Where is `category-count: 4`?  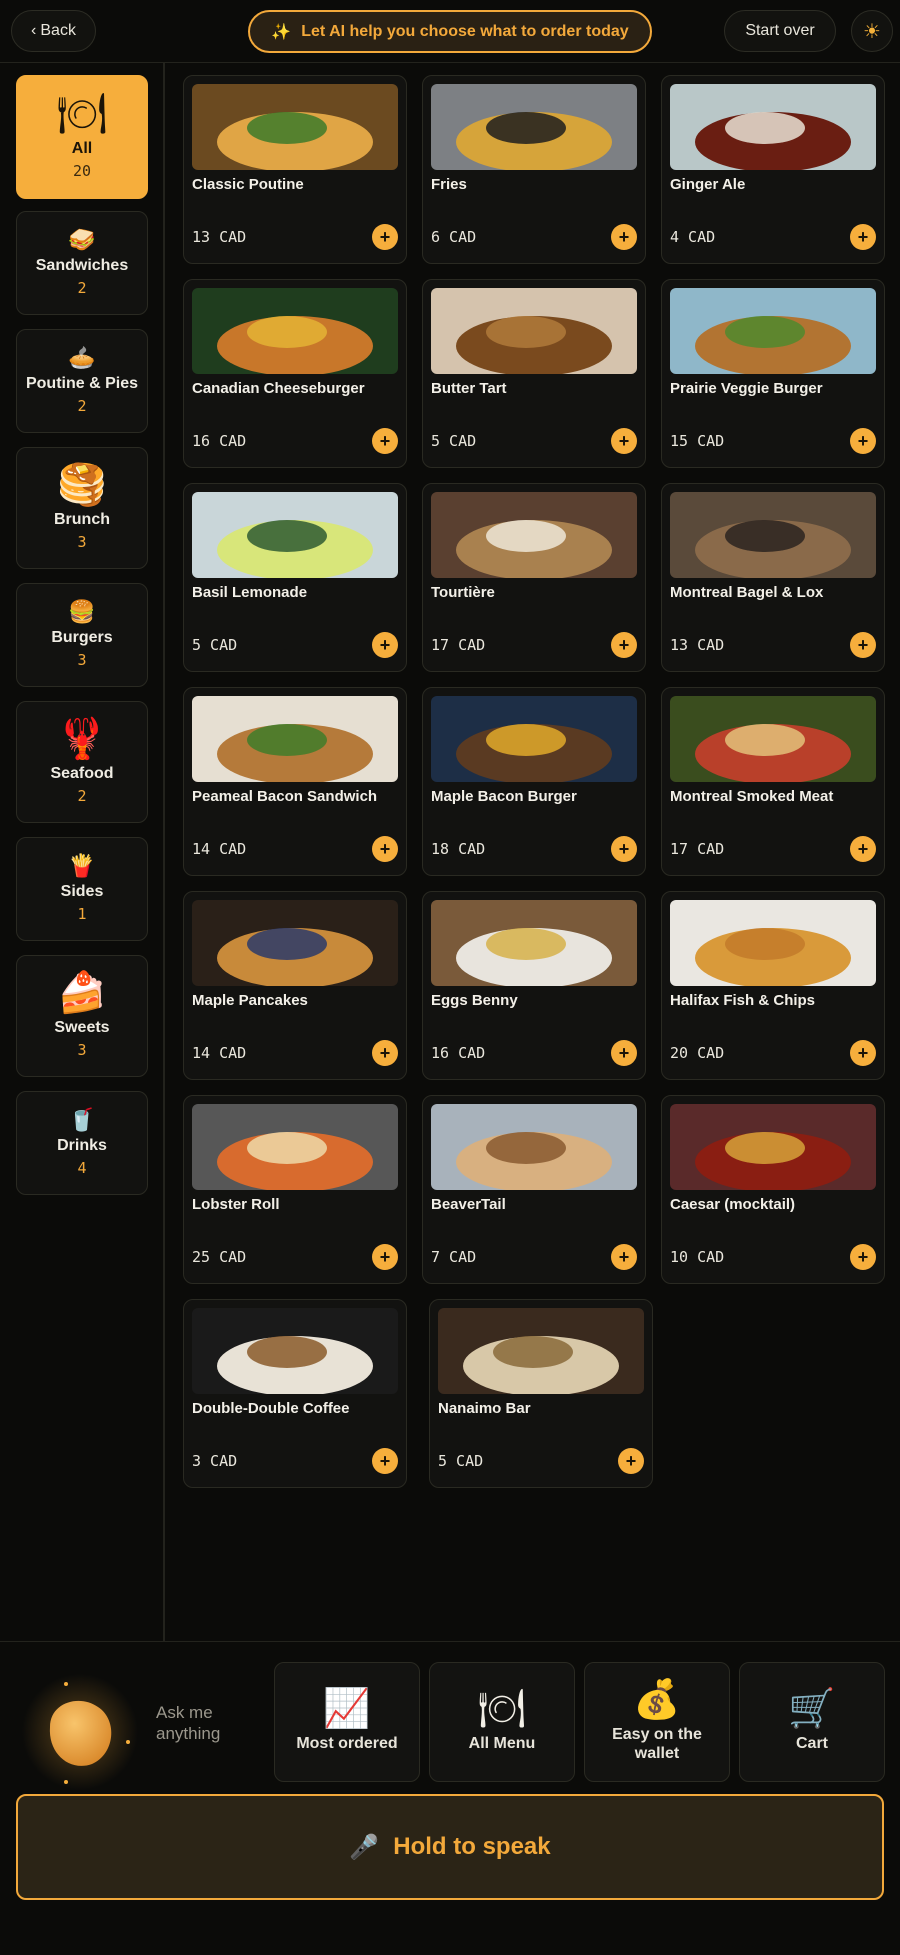
category-count: 4 is located at coordinates (82, 1168).